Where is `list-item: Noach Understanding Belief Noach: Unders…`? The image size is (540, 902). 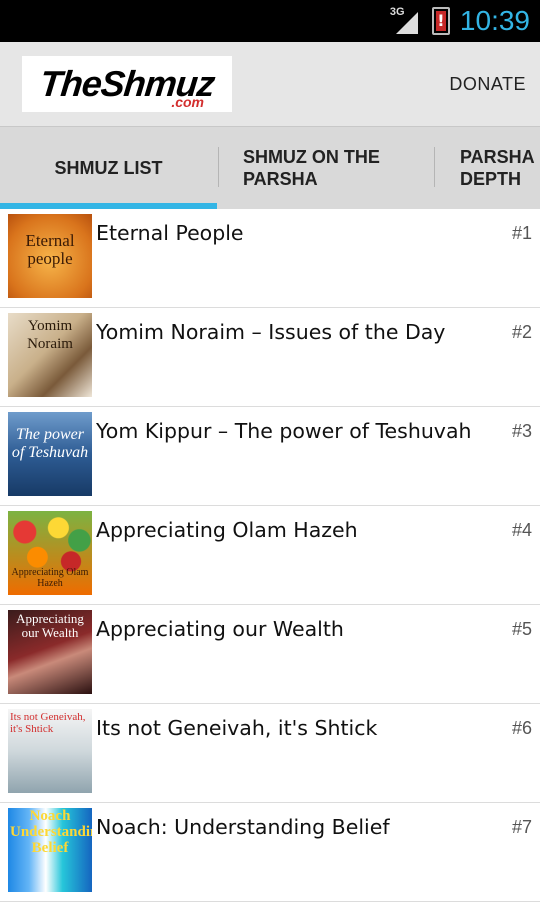 list-item: Noach Understanding Belief Noach: Unders… is located at coordinates (270, 852).